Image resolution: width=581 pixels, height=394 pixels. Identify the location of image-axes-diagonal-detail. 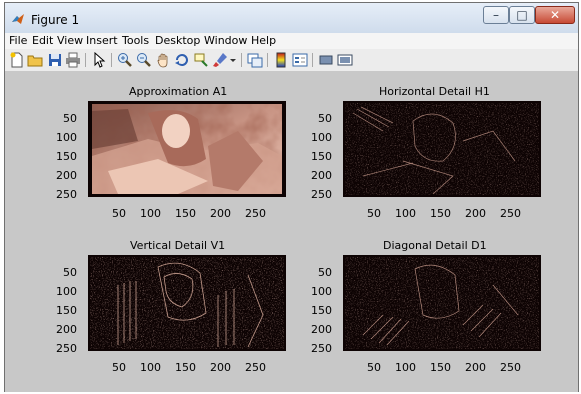
(442, 303).